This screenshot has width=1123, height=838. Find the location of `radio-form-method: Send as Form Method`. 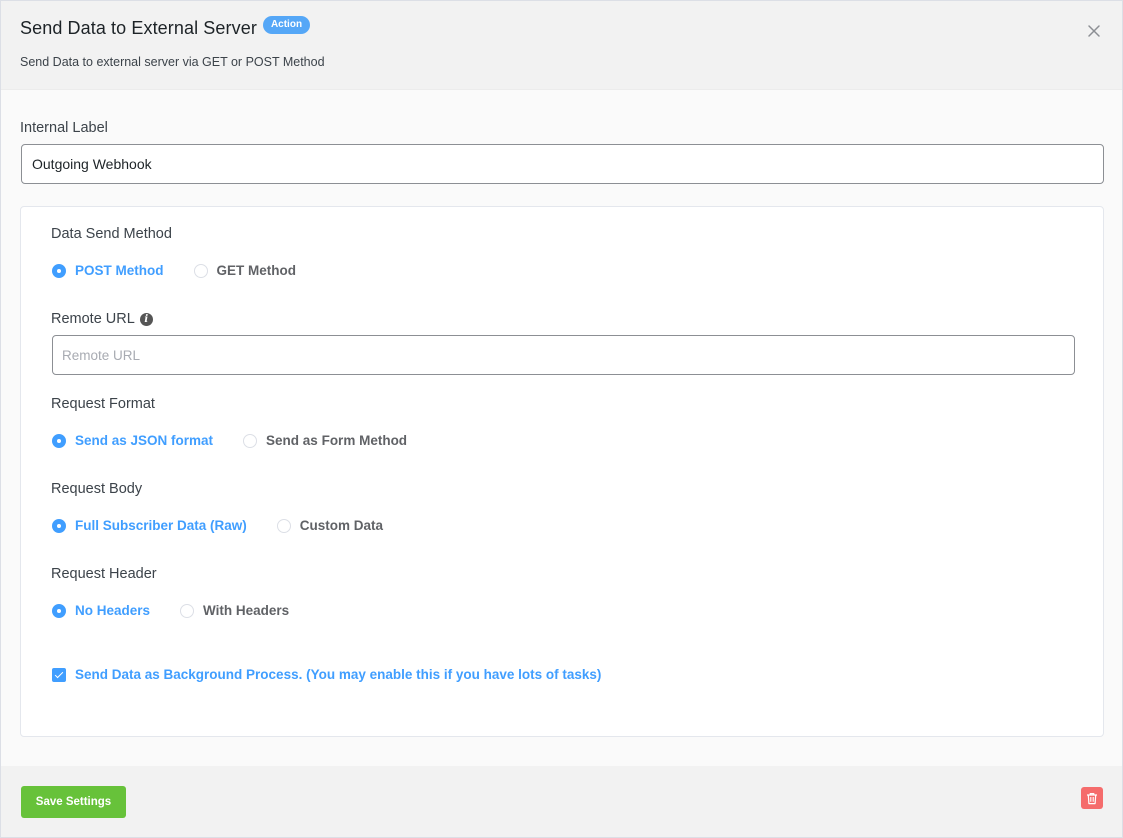

radio-form-method: Send as Form Method is located at coordinates (325, 440).